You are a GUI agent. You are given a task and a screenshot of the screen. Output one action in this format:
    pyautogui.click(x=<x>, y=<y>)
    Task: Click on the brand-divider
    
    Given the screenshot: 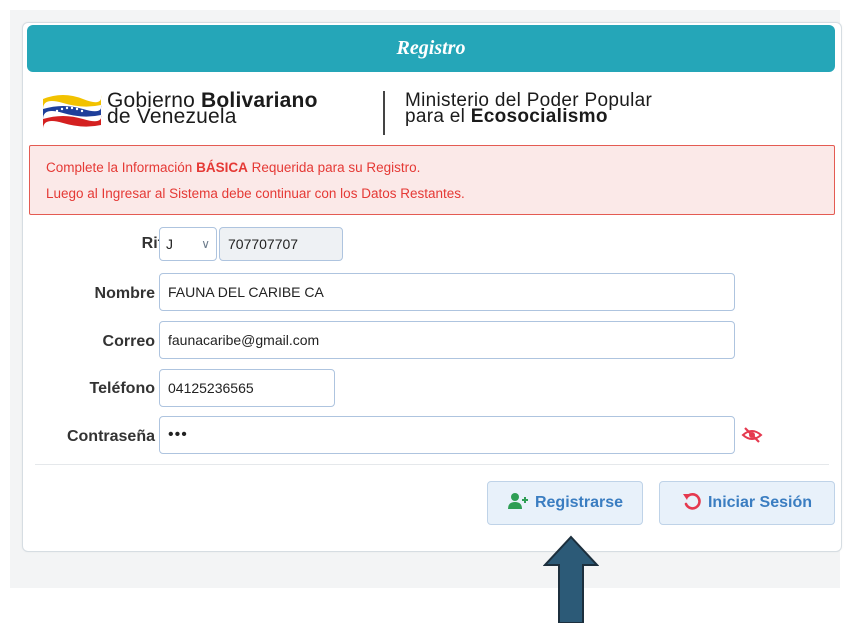 What is the action you would take?
    pyautogui.click(x=384, y=113)
    